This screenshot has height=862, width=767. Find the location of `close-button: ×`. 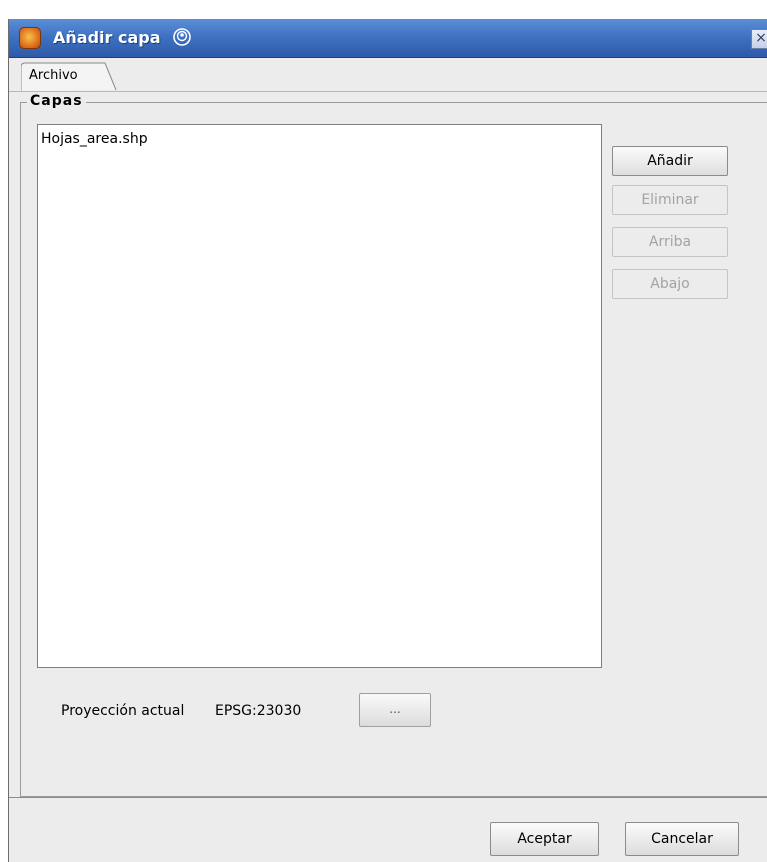

close-button: × is located at coordinates (759, 39).